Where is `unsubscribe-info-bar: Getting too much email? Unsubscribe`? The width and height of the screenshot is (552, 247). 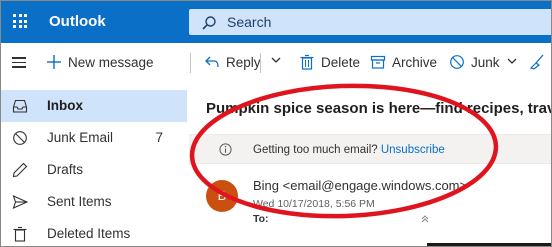 unsubscribe-info-bar: Getting too much email? Unsubscribe is located at coordinates (370, 149).